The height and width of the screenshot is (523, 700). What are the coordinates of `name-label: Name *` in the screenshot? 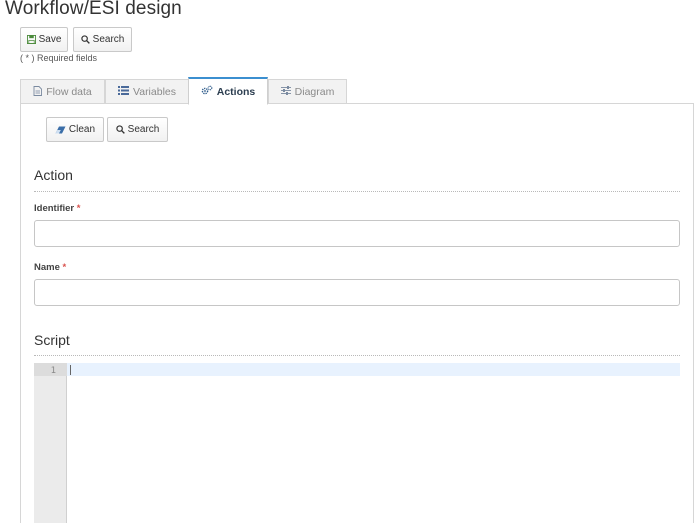 It's located at (50, 267).